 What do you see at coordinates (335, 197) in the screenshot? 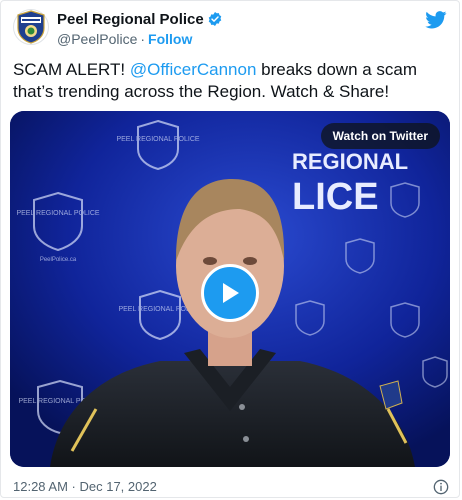
I see `backdrop-text-police: LICE` at bounding box center [335, 197].